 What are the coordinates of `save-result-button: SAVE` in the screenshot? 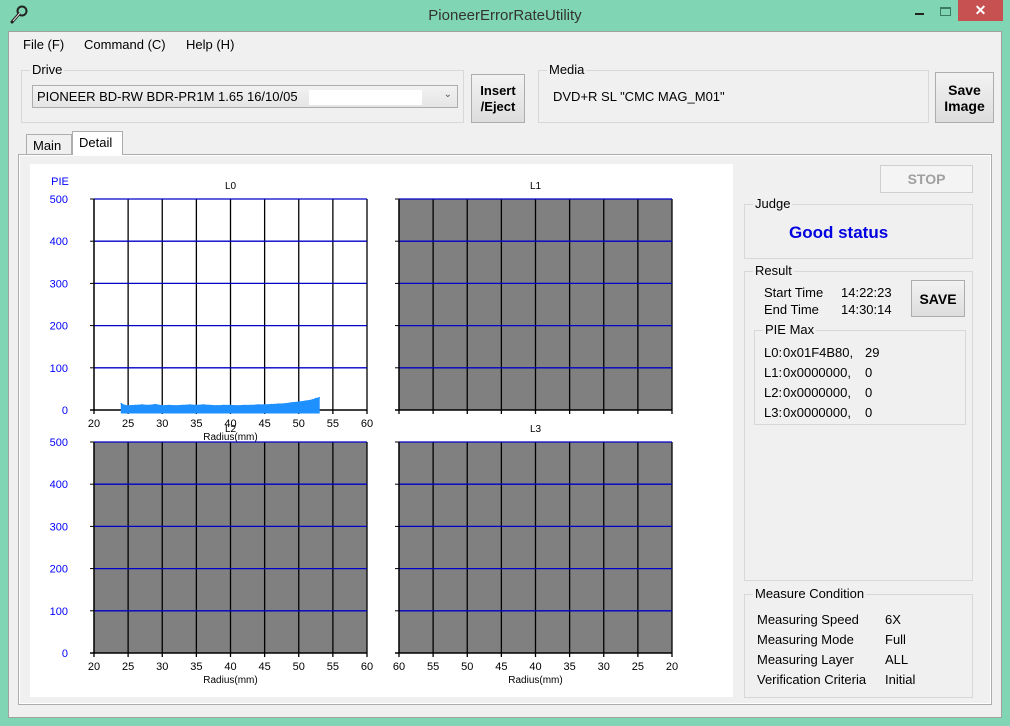 It's located at (938, 298).